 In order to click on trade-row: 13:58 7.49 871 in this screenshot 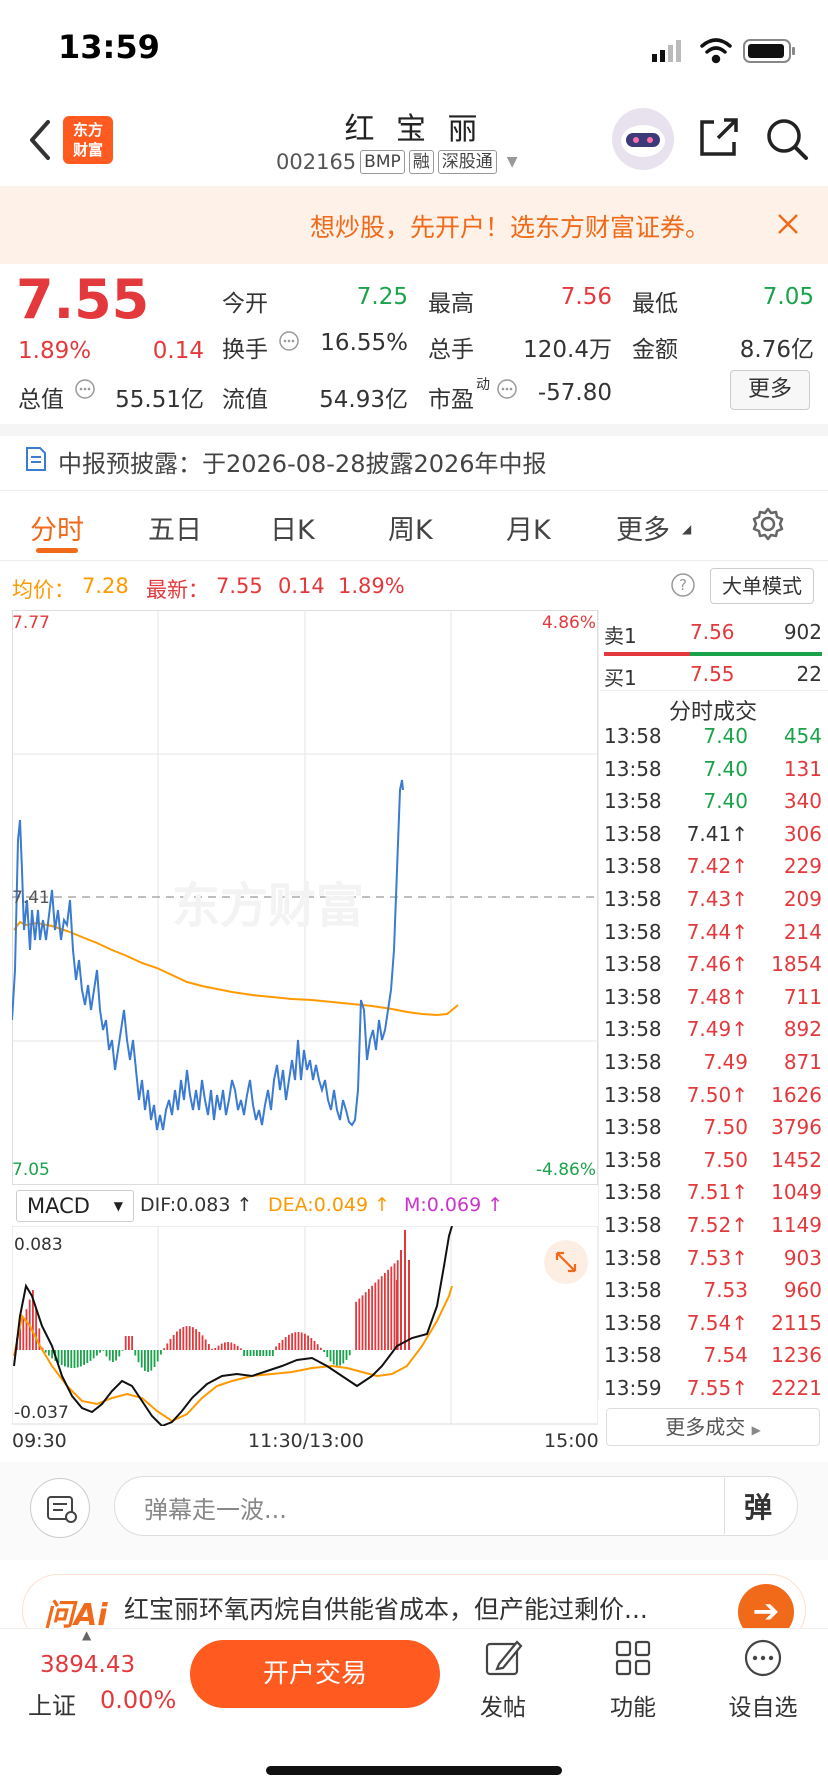, I will do `click(713, 1066)`.